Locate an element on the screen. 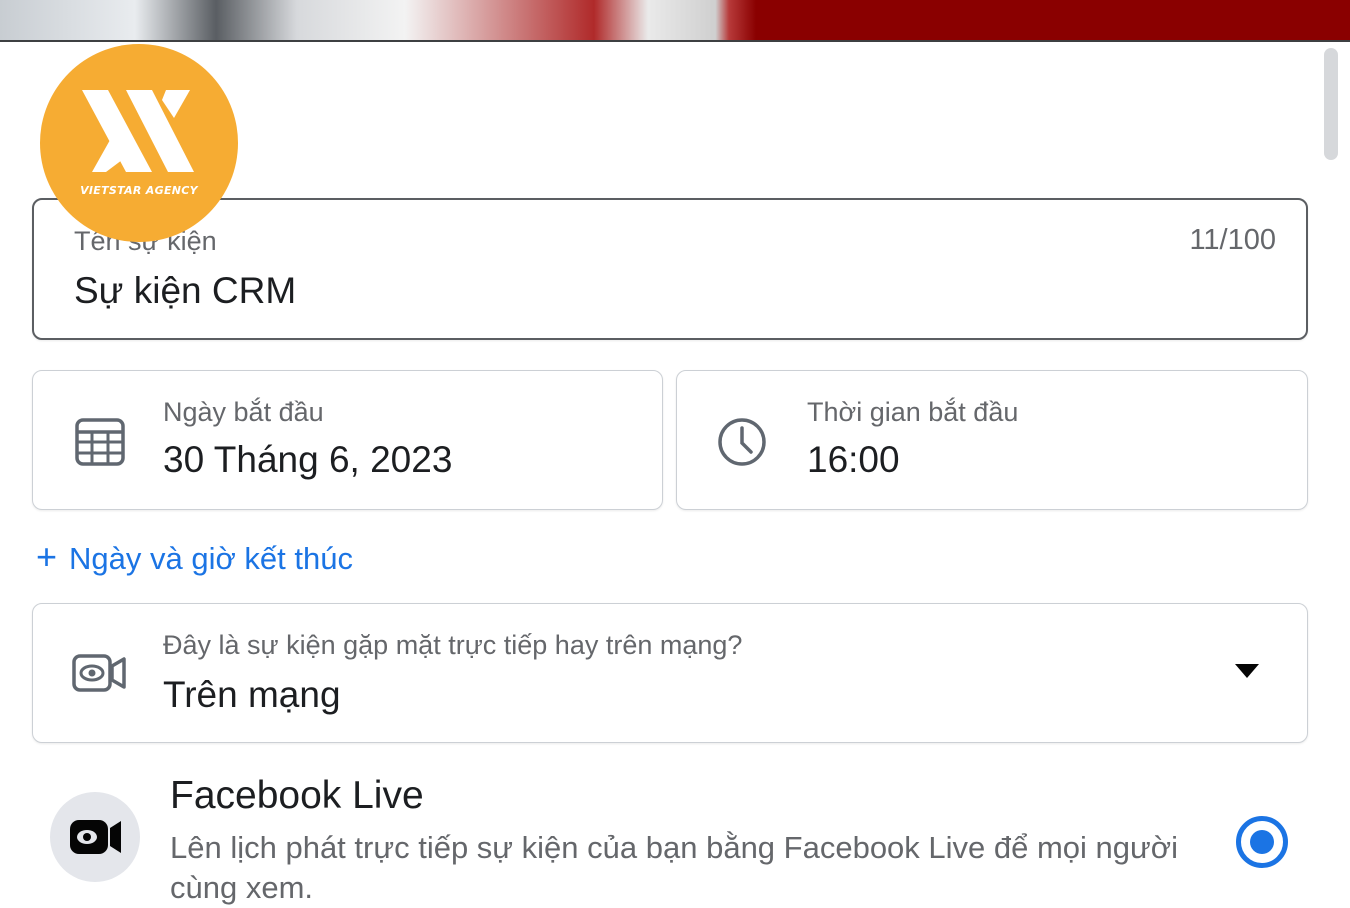  add-end-date-time-link: + Ngày và giờ kết thúc is located at coordinates (194, 557).